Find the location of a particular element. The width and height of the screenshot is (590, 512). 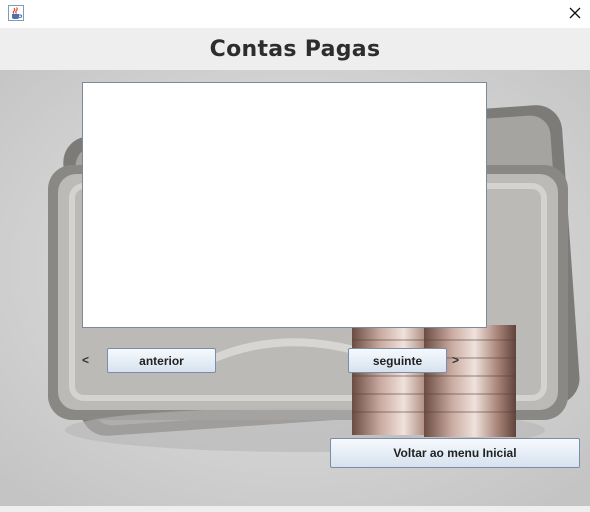

close-button is located at coordinates (575, 13).